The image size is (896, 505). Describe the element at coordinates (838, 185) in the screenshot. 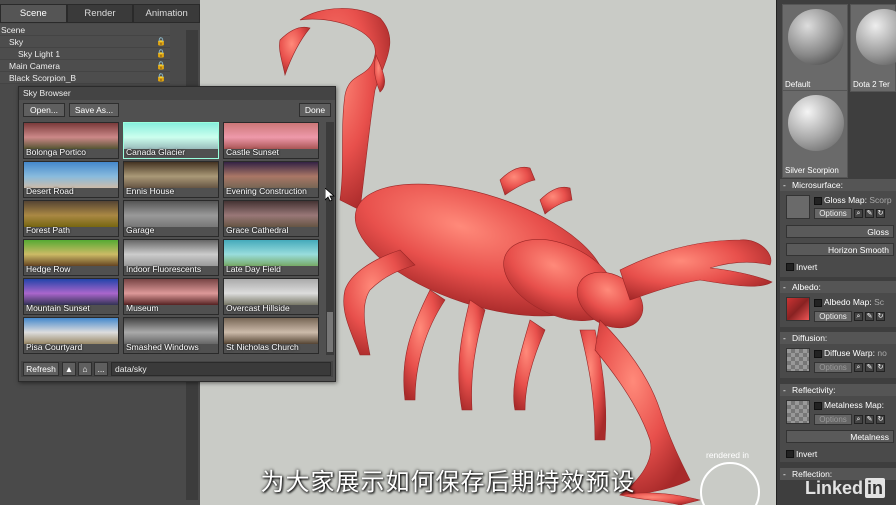

I see `section-microsurface: Microsurface:` at that location.